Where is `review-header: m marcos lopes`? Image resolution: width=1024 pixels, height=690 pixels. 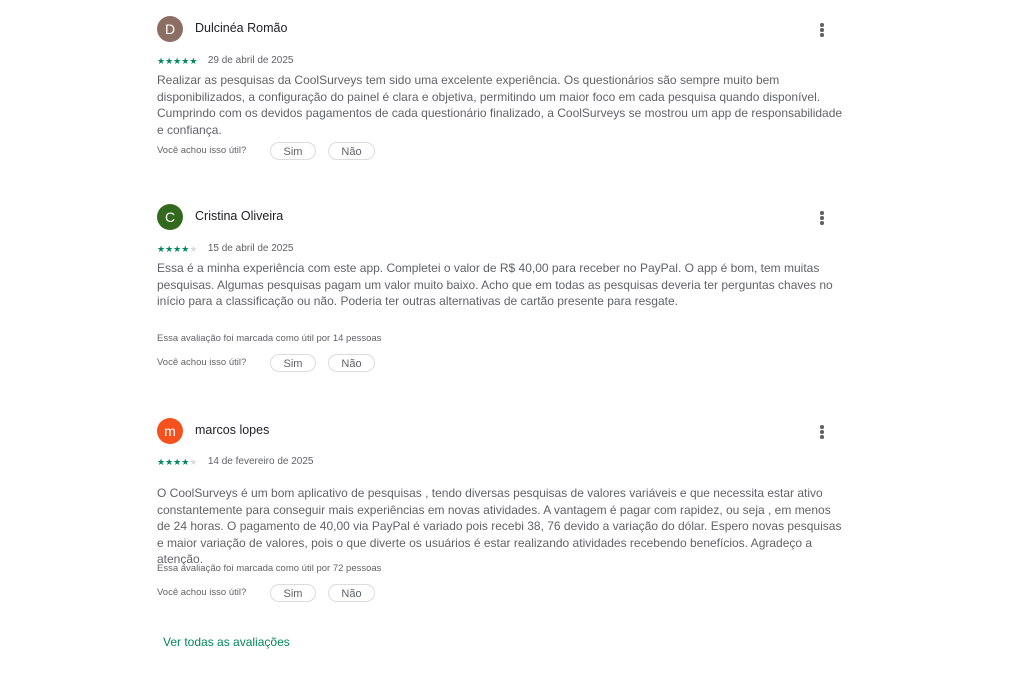
review-header: m marcos lopes is located at coordinates (497, 431).